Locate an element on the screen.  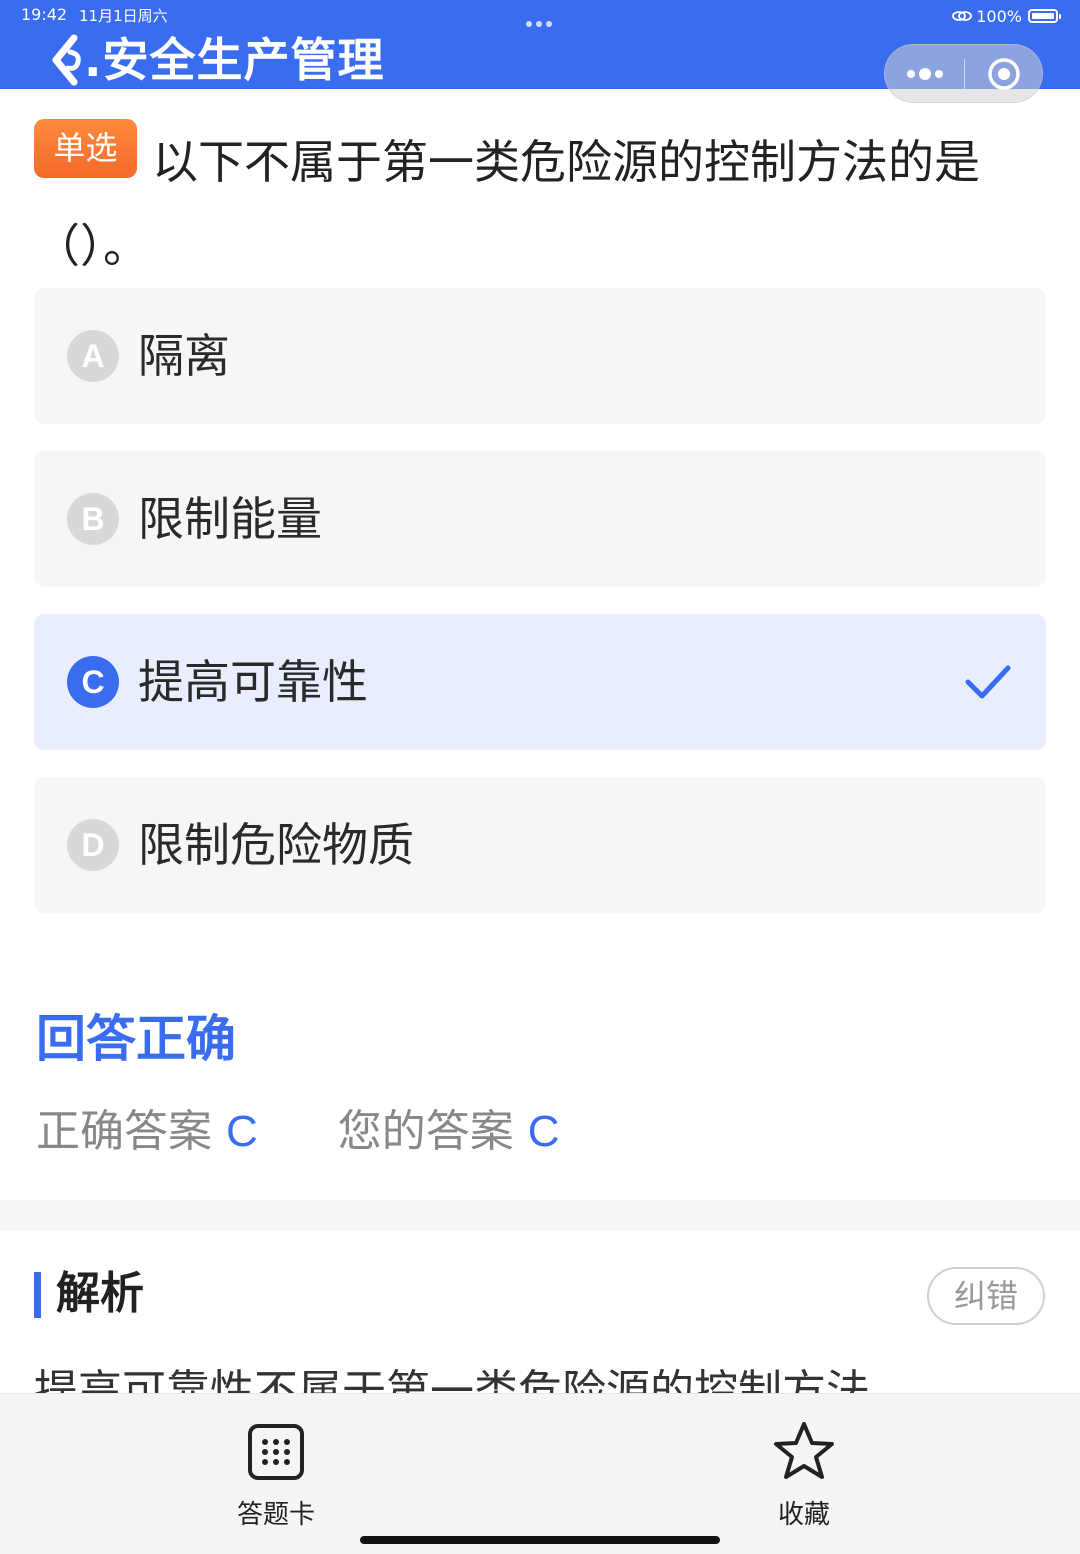
section-divider is located at coordinates (540, 1215).